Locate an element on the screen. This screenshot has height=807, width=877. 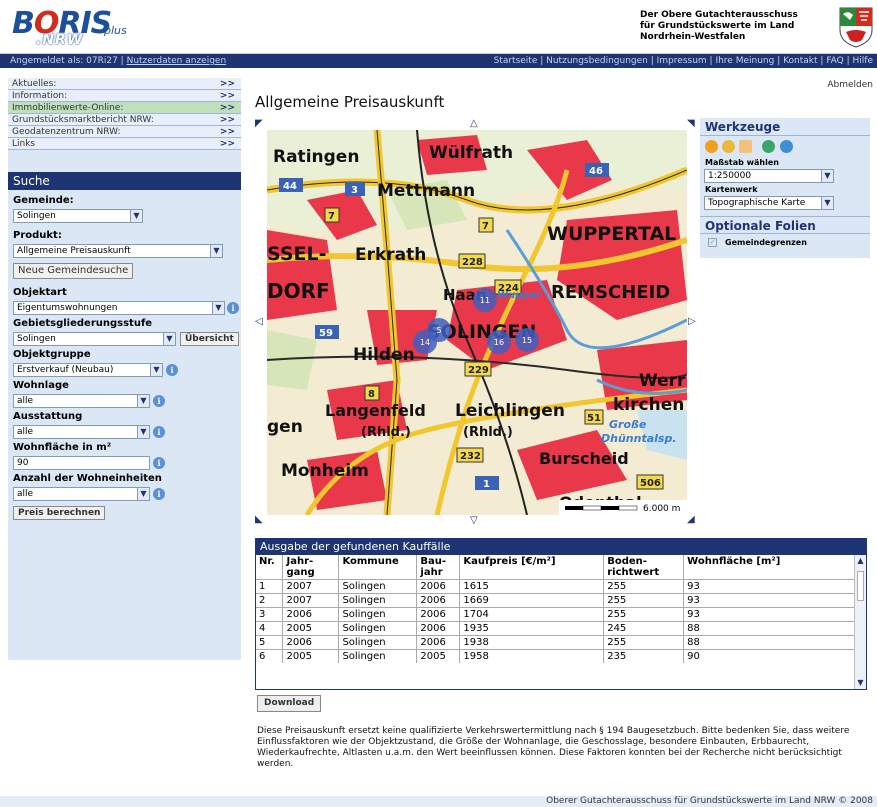
pan-northwest-icon: ◤ is located at coordinates (259, 123).